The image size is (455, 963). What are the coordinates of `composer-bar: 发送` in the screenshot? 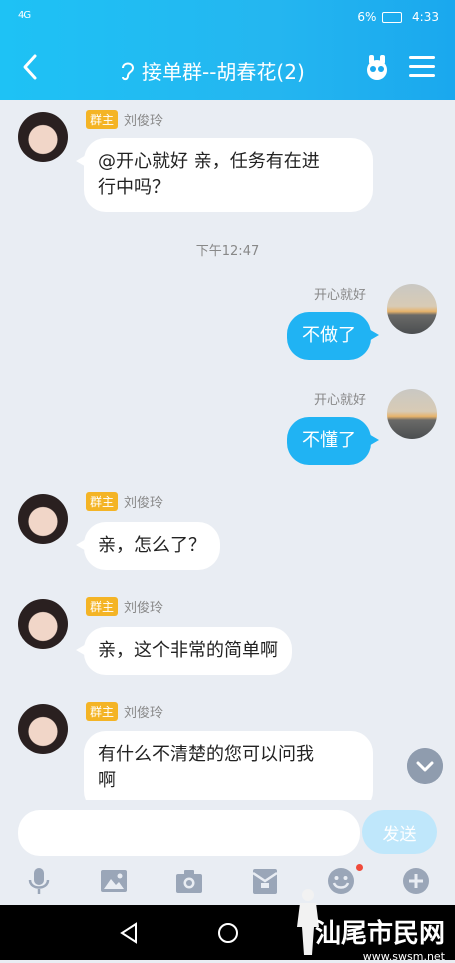 It's located at (227, 832).